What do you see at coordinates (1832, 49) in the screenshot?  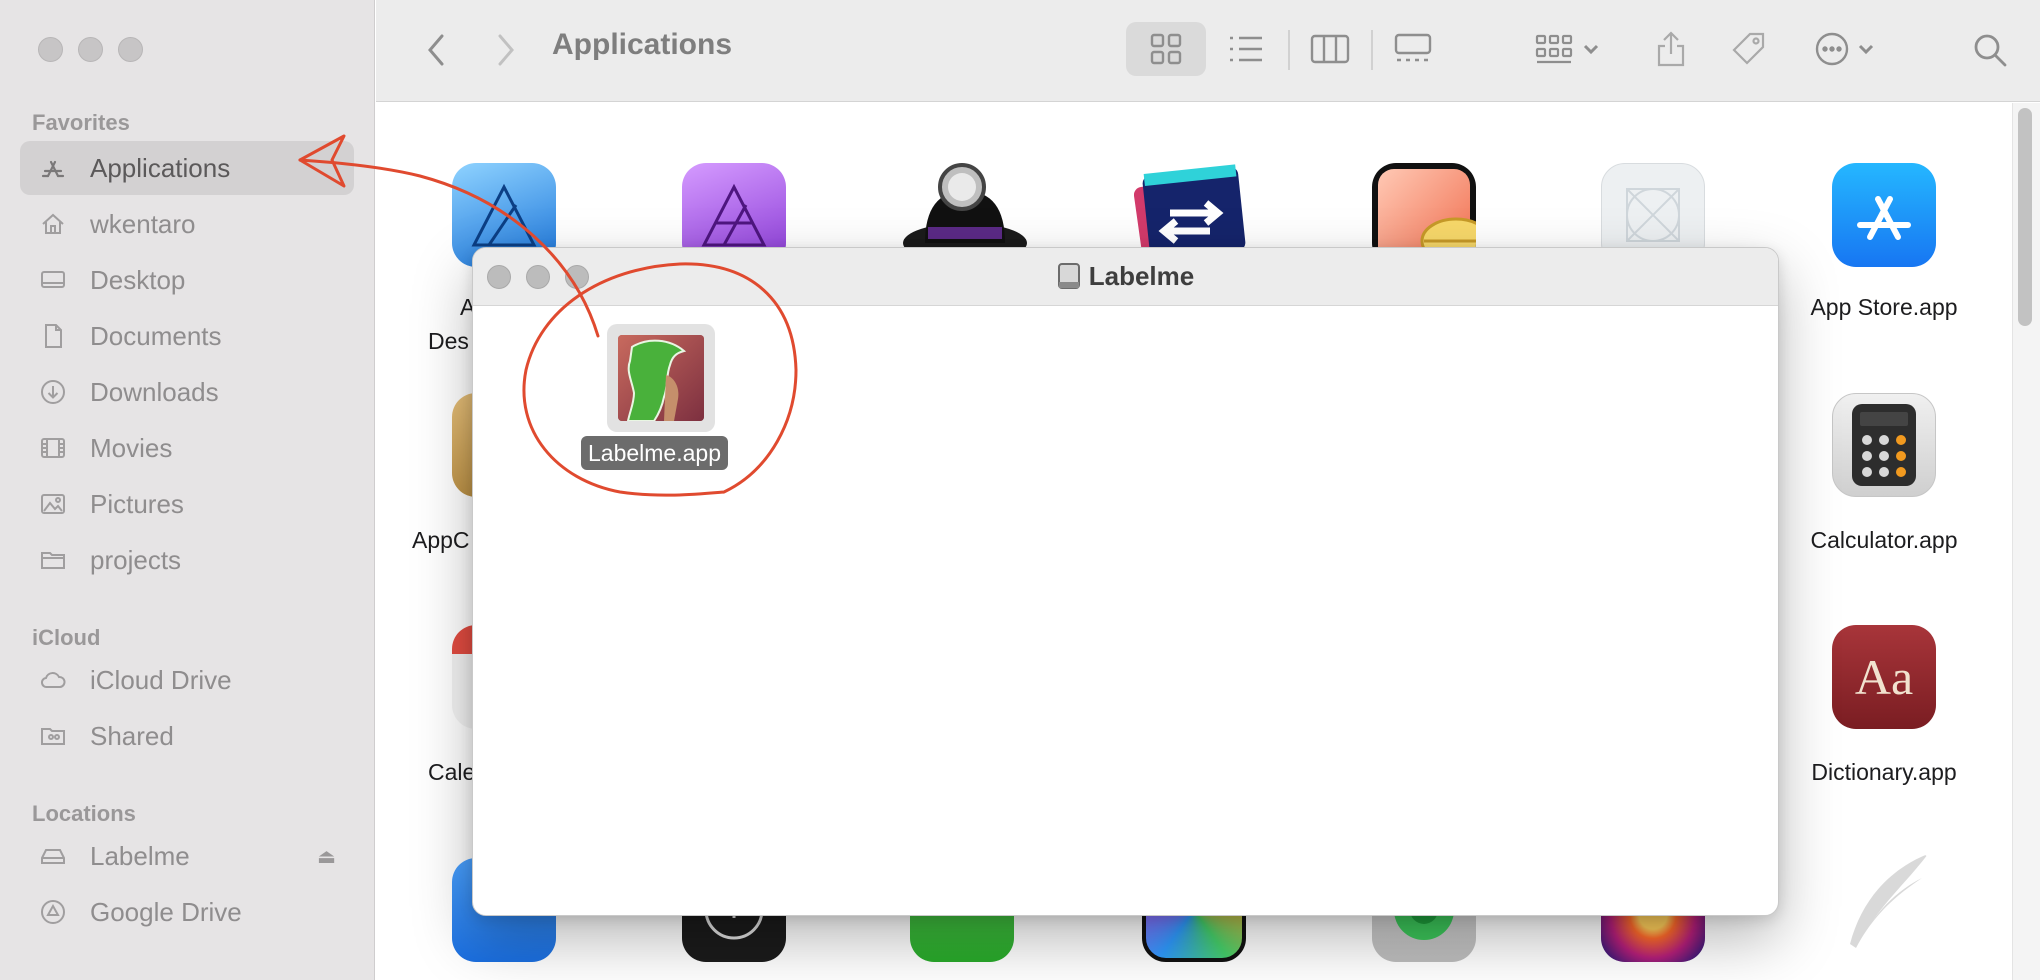 I see `ellipsis-circle-icon` at bounding box center [1832, 49].